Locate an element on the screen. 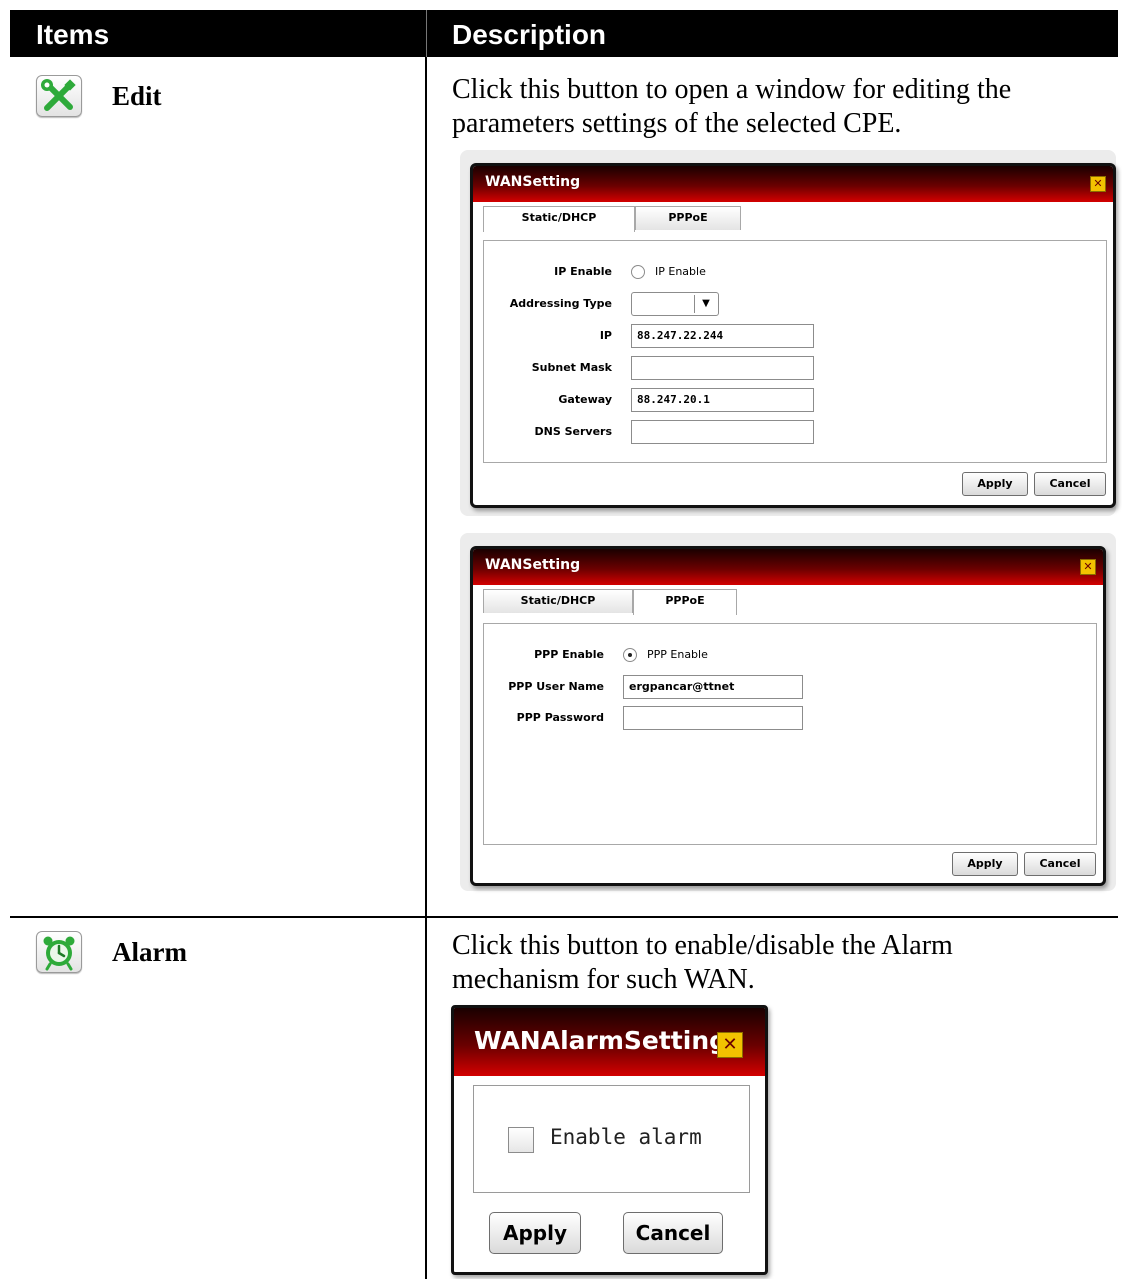 This screenshot has height=1279, width=1122. edit-button is located at coordinates (59, 96).